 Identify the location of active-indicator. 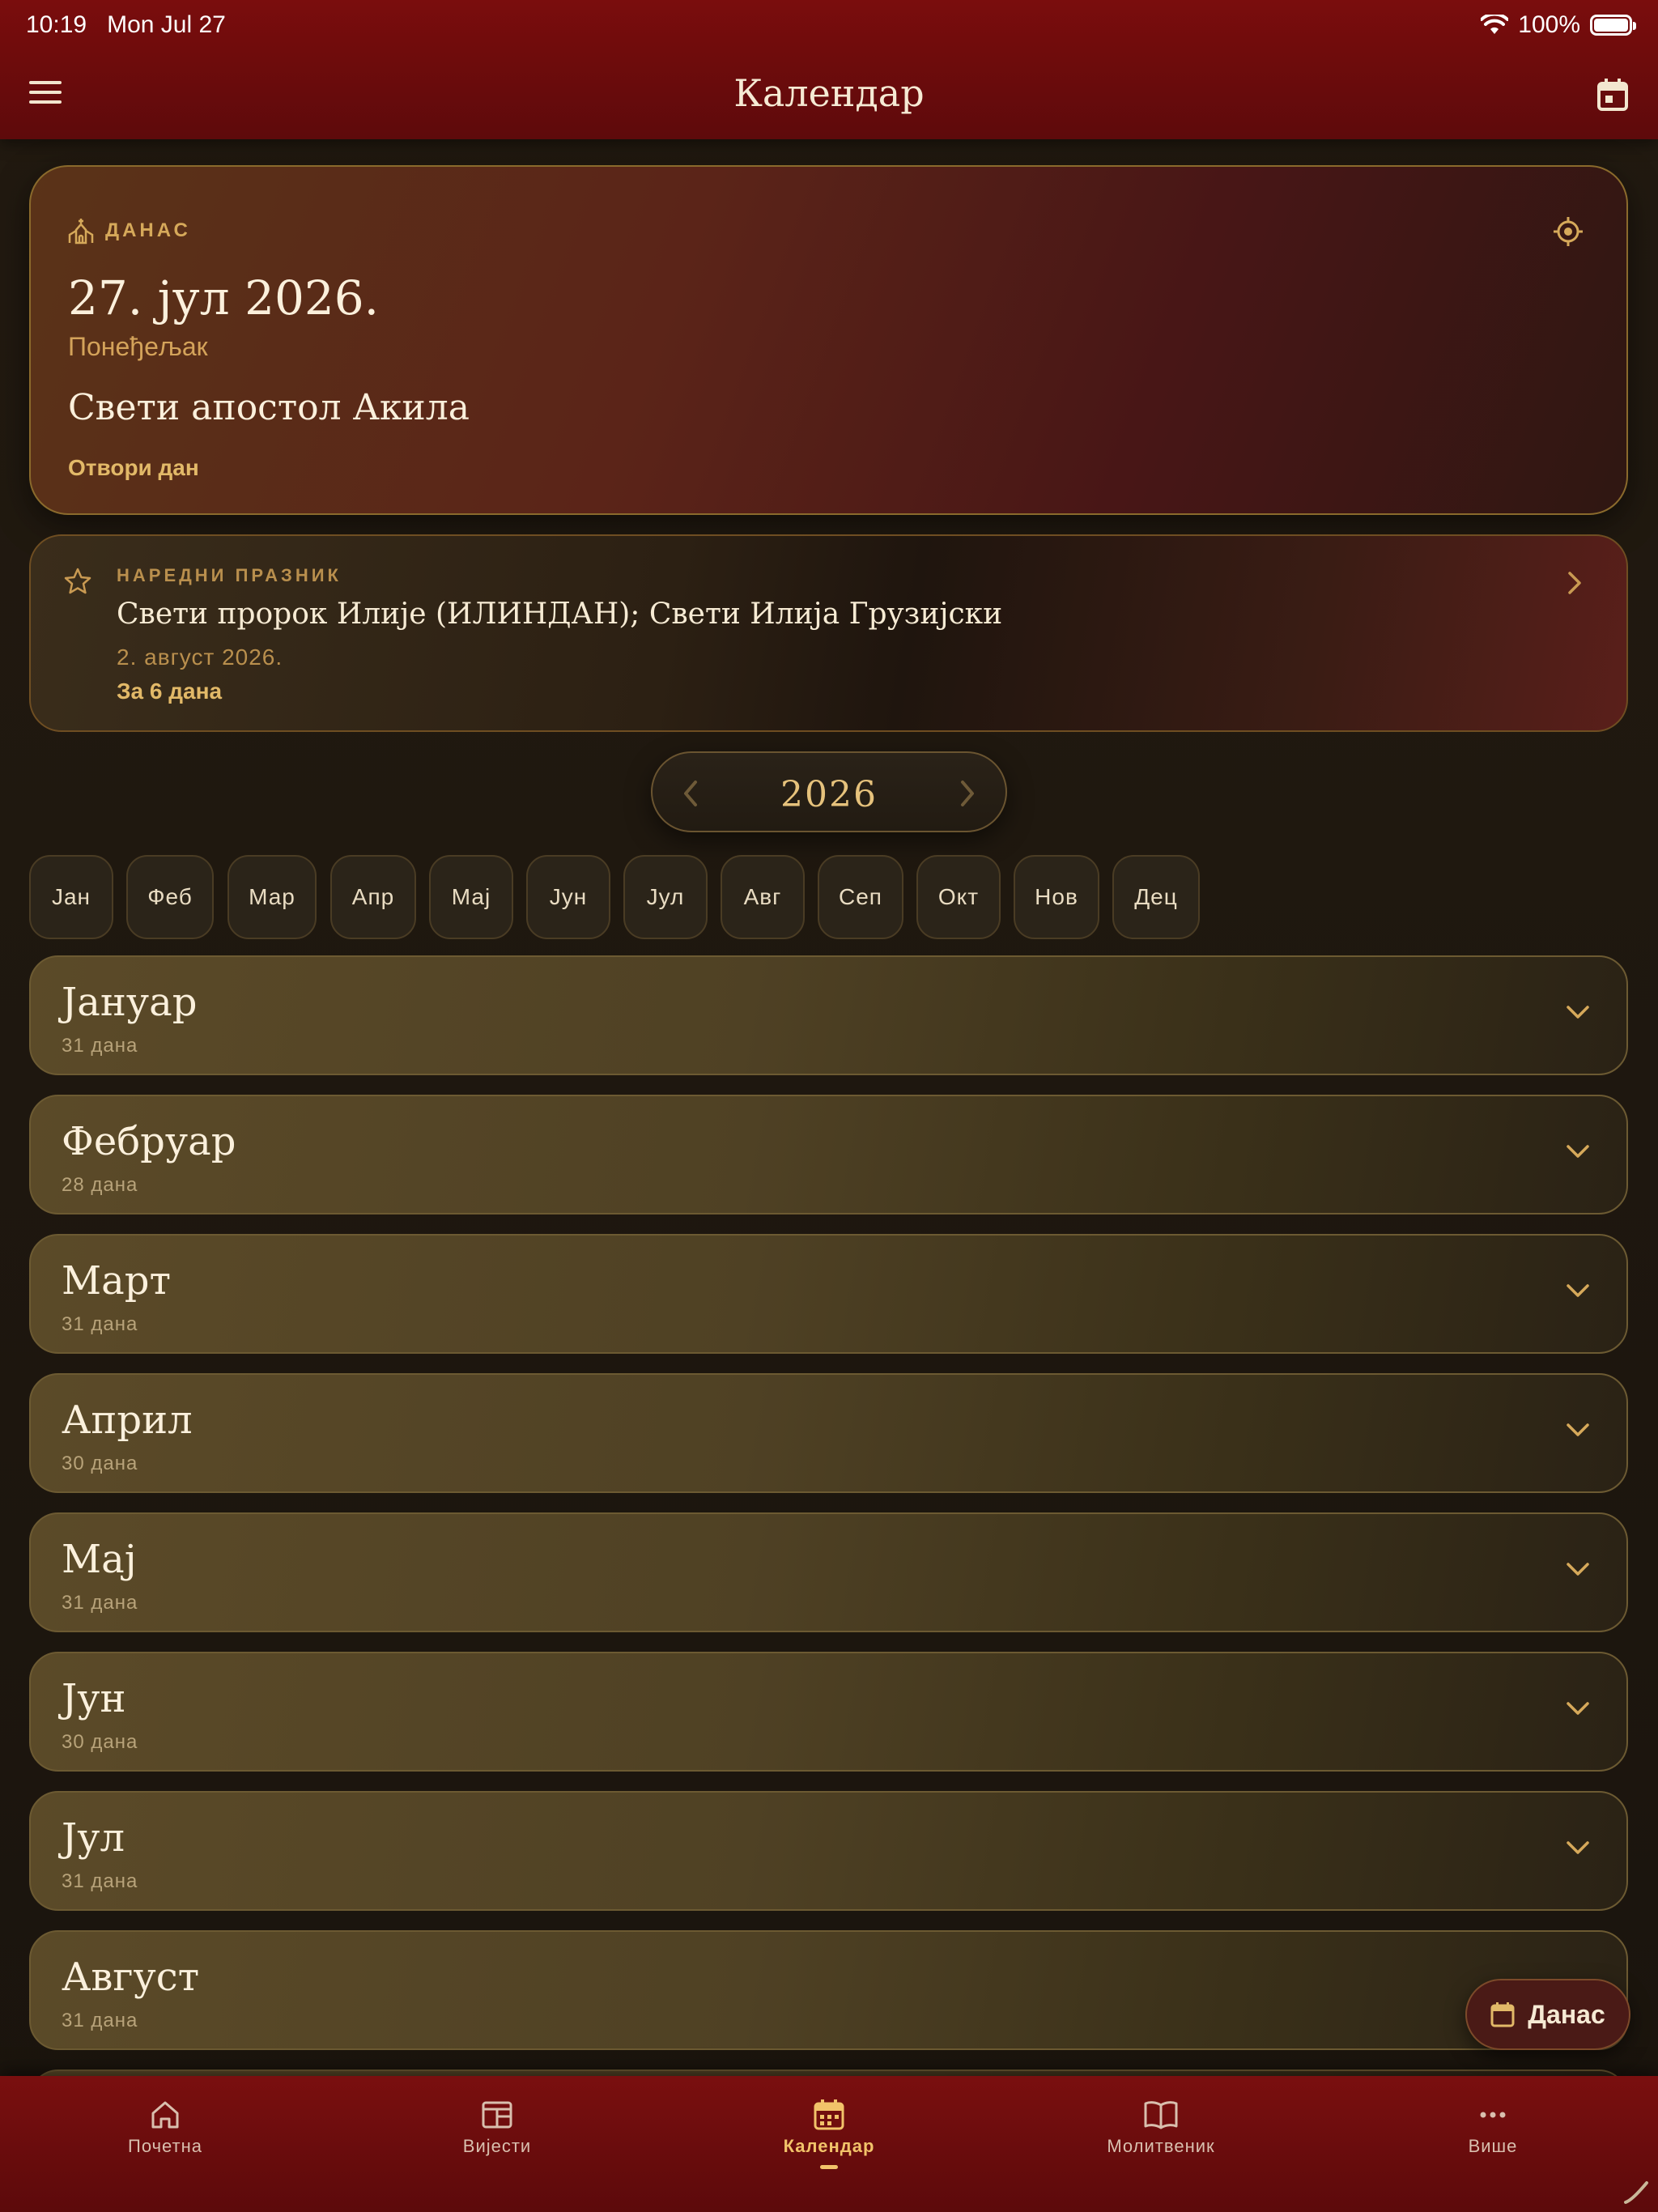
(829, 2167).